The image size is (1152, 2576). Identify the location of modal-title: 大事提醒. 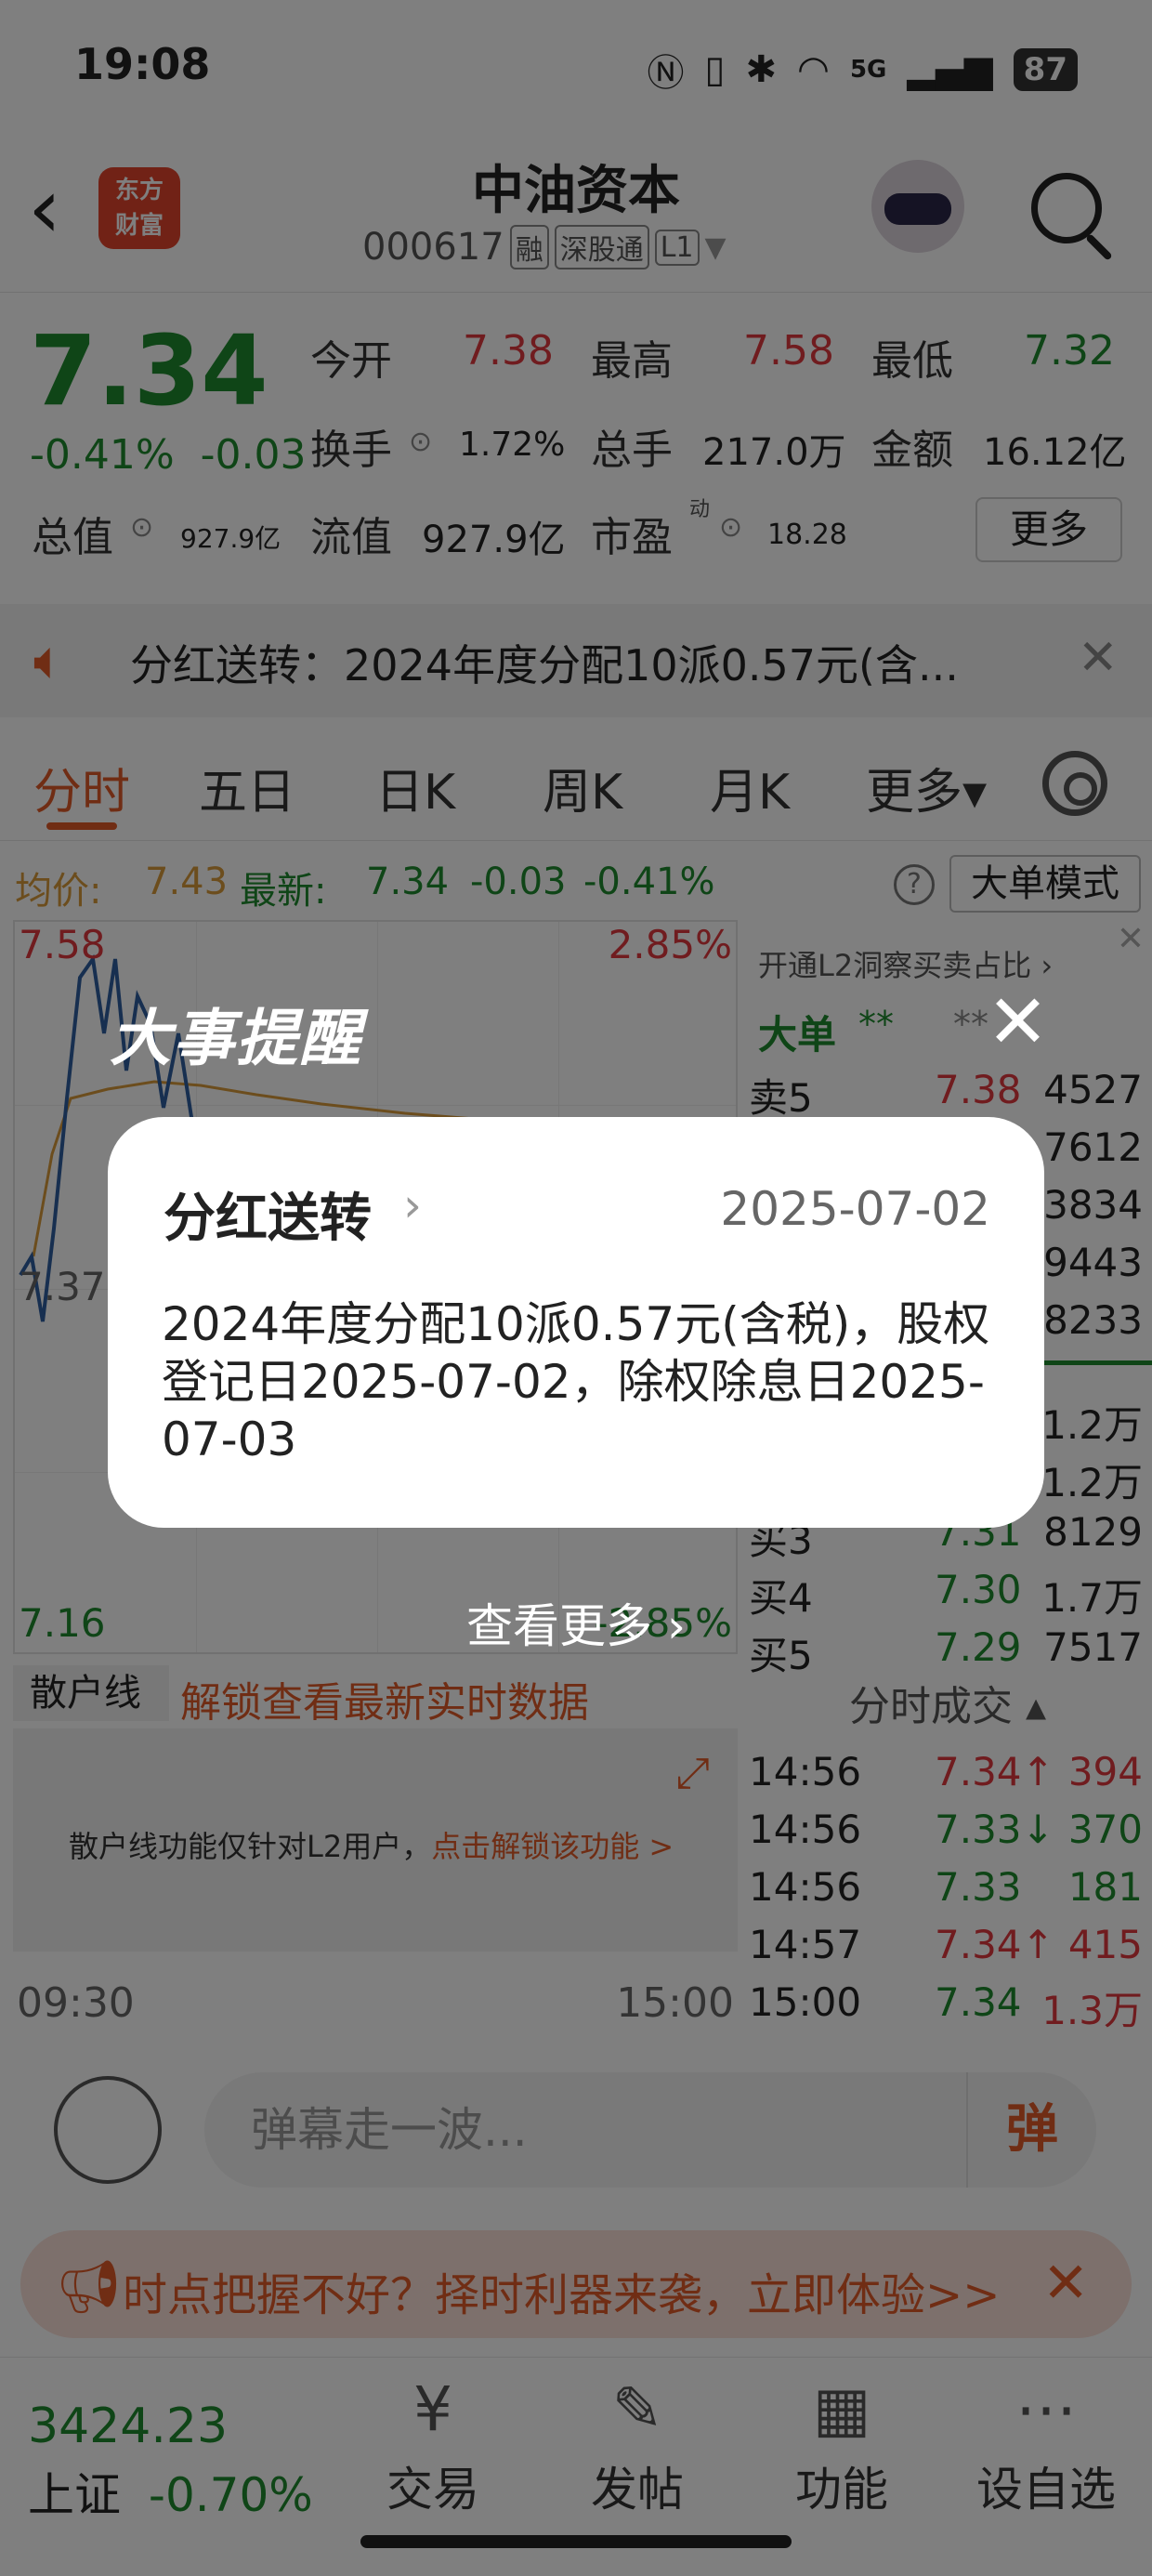
(236, 1038).